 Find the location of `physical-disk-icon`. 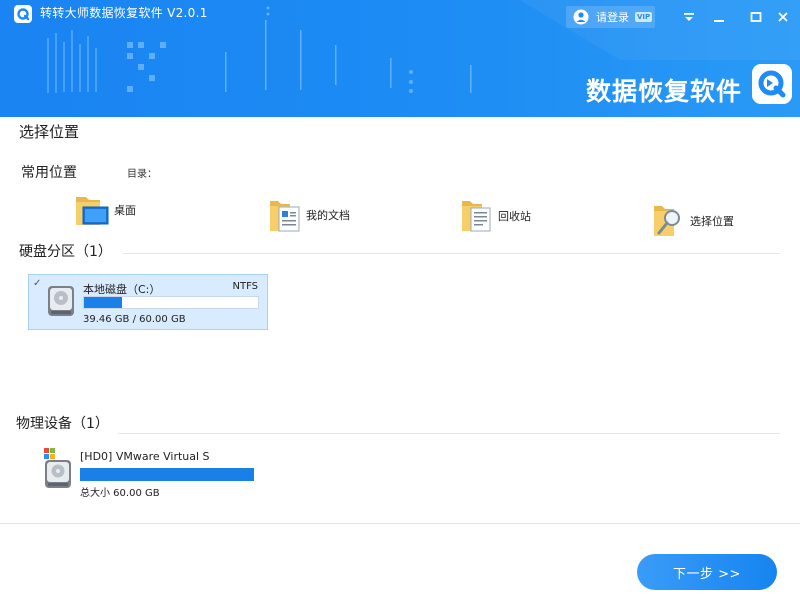

physical-disk-icon is located at coordinates (57, 468).